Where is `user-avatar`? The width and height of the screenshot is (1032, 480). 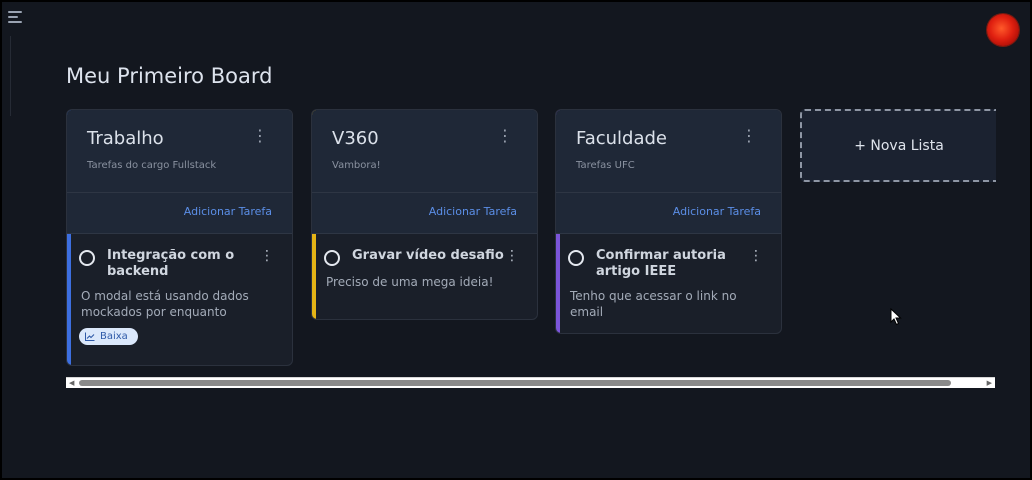
user-avatar is located at coordinates (1003, 30).